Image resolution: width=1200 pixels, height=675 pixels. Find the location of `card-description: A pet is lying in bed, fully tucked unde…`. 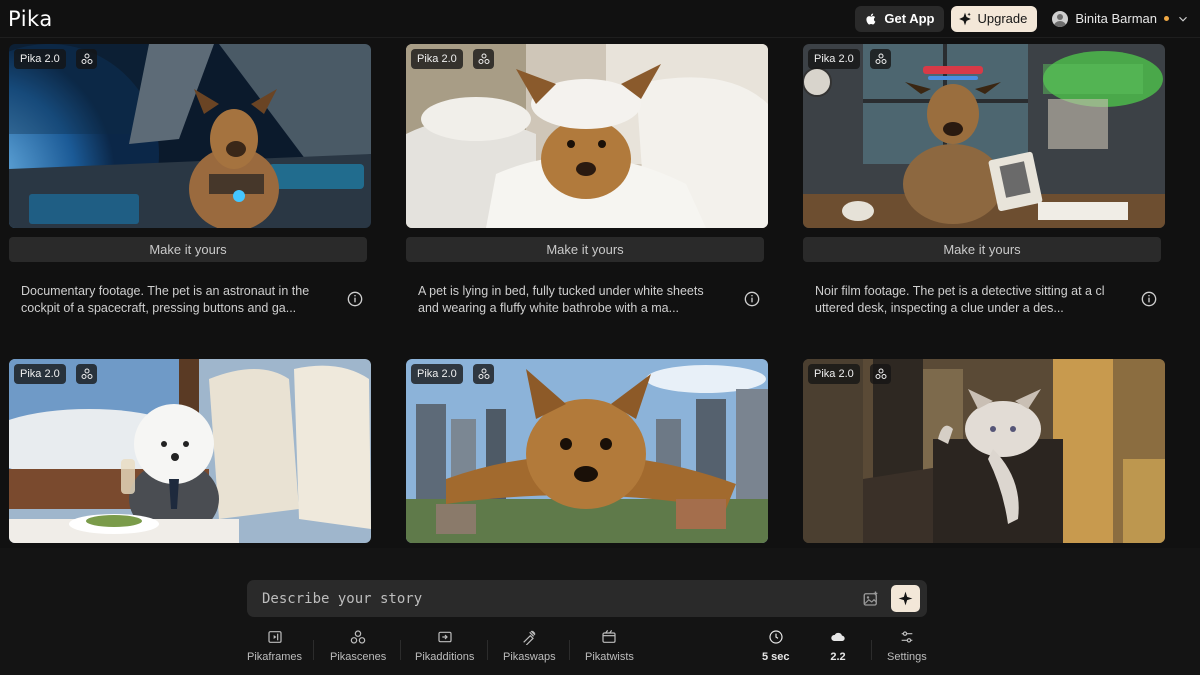

card-description: A pet is lying in bed, fully tucked unde… is located at coordinates (587, 300).